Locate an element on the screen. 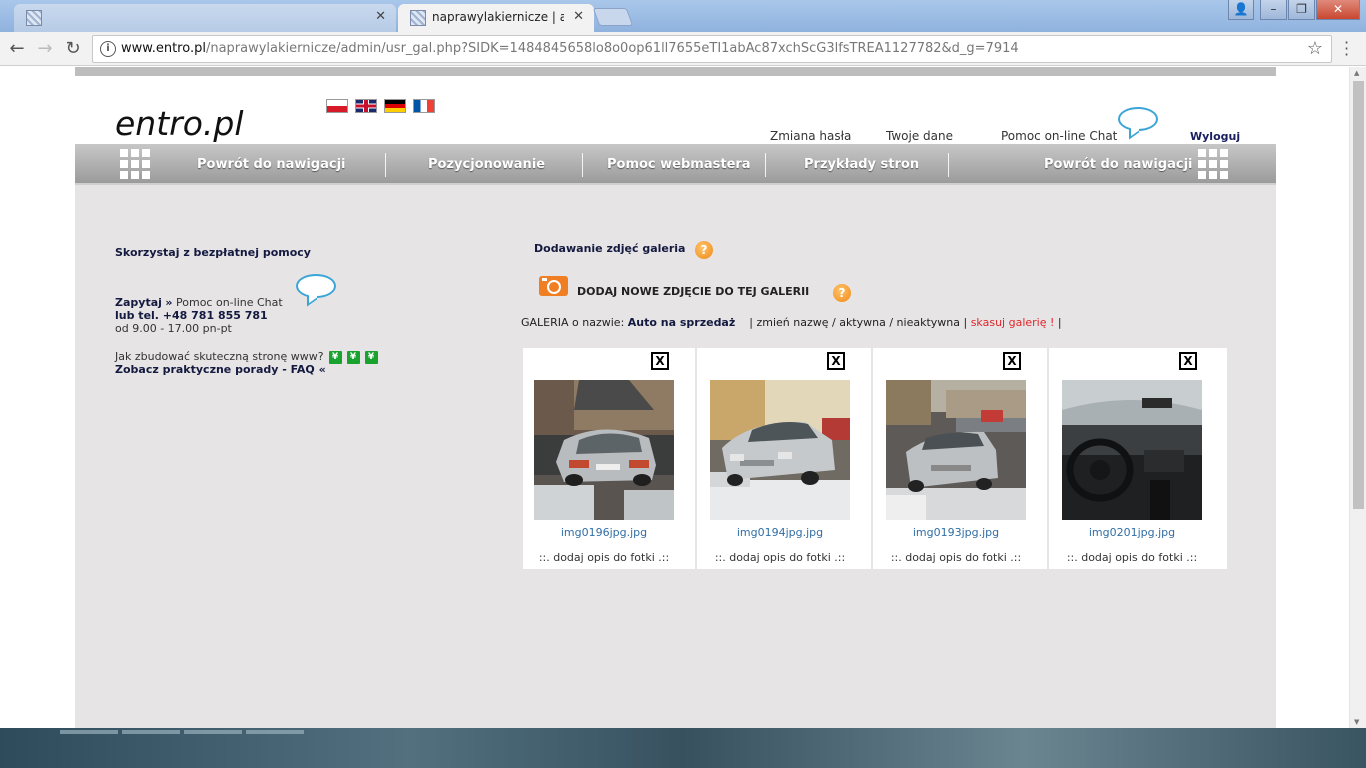  browser-tab-bar: ✕ naprawylakiernicze | adm ✕ 👤 – ❐ ✕ is located at coordinates (683, 16).